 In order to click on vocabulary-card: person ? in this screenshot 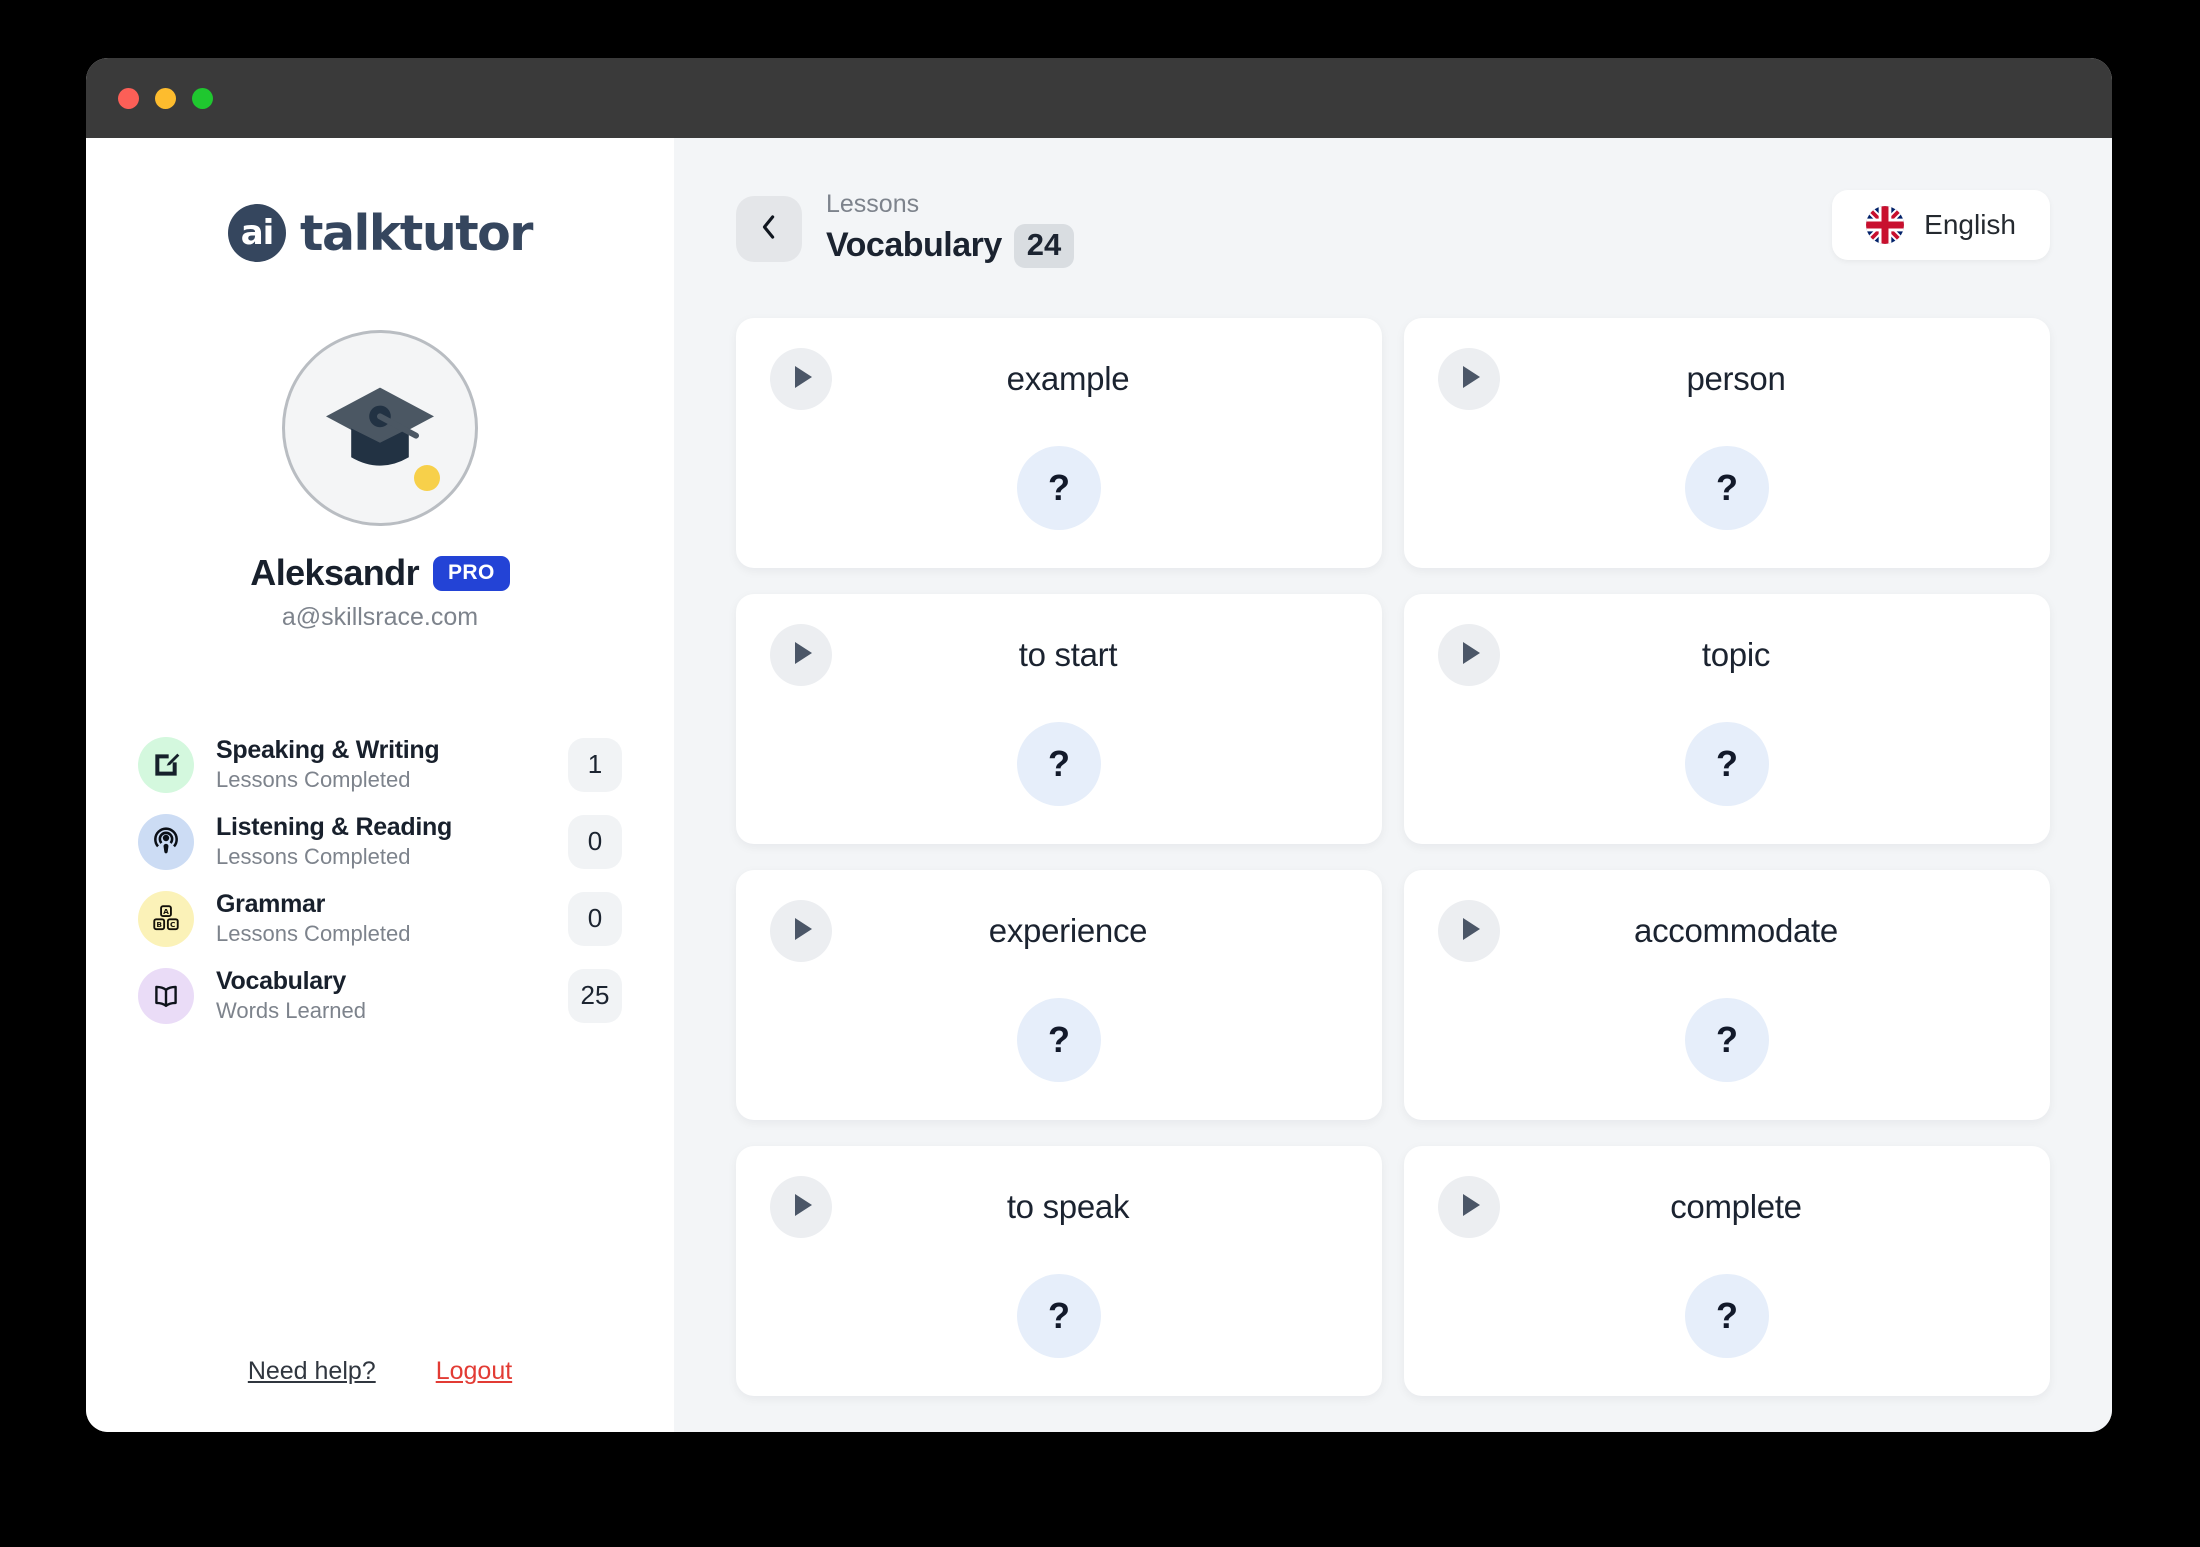, I will do `click(1727, 442)`.